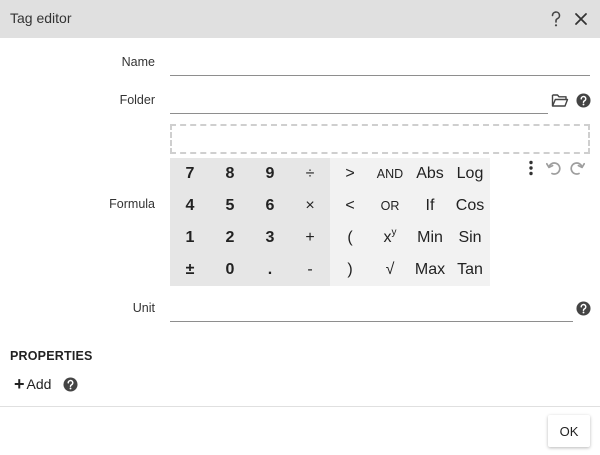 This screenshot has width=600, height=455. What do you see at coordinates (270, 270) in the screenshot?
I see `key-decimal: .` at bounding box center [270, 270].